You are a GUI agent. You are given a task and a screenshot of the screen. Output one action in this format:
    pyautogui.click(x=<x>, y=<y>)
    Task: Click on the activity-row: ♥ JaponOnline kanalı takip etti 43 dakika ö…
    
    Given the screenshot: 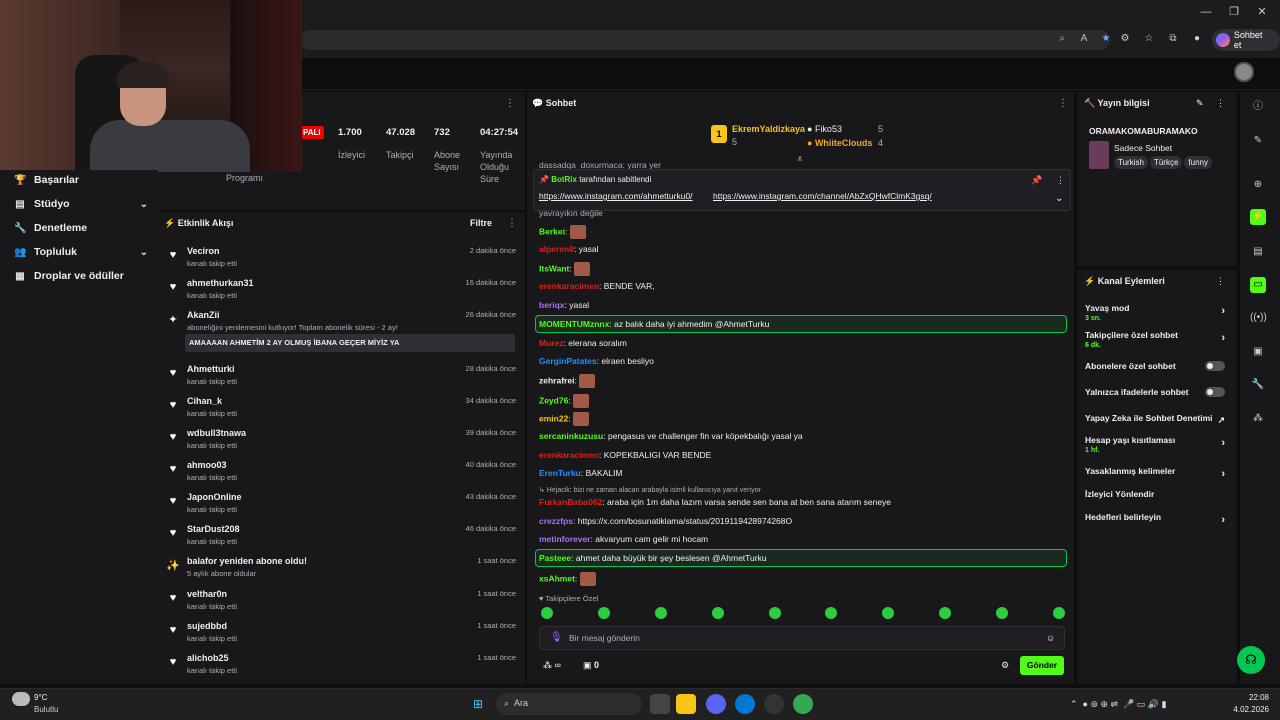 What is the action you would take?
    pyautogui.click(x=341, y=506)
    